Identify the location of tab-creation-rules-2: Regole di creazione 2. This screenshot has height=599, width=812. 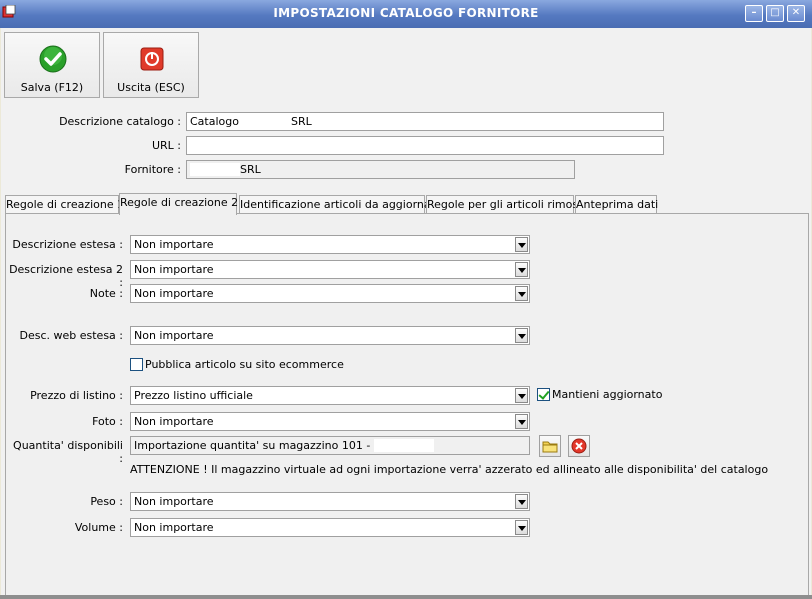
(178, 204).